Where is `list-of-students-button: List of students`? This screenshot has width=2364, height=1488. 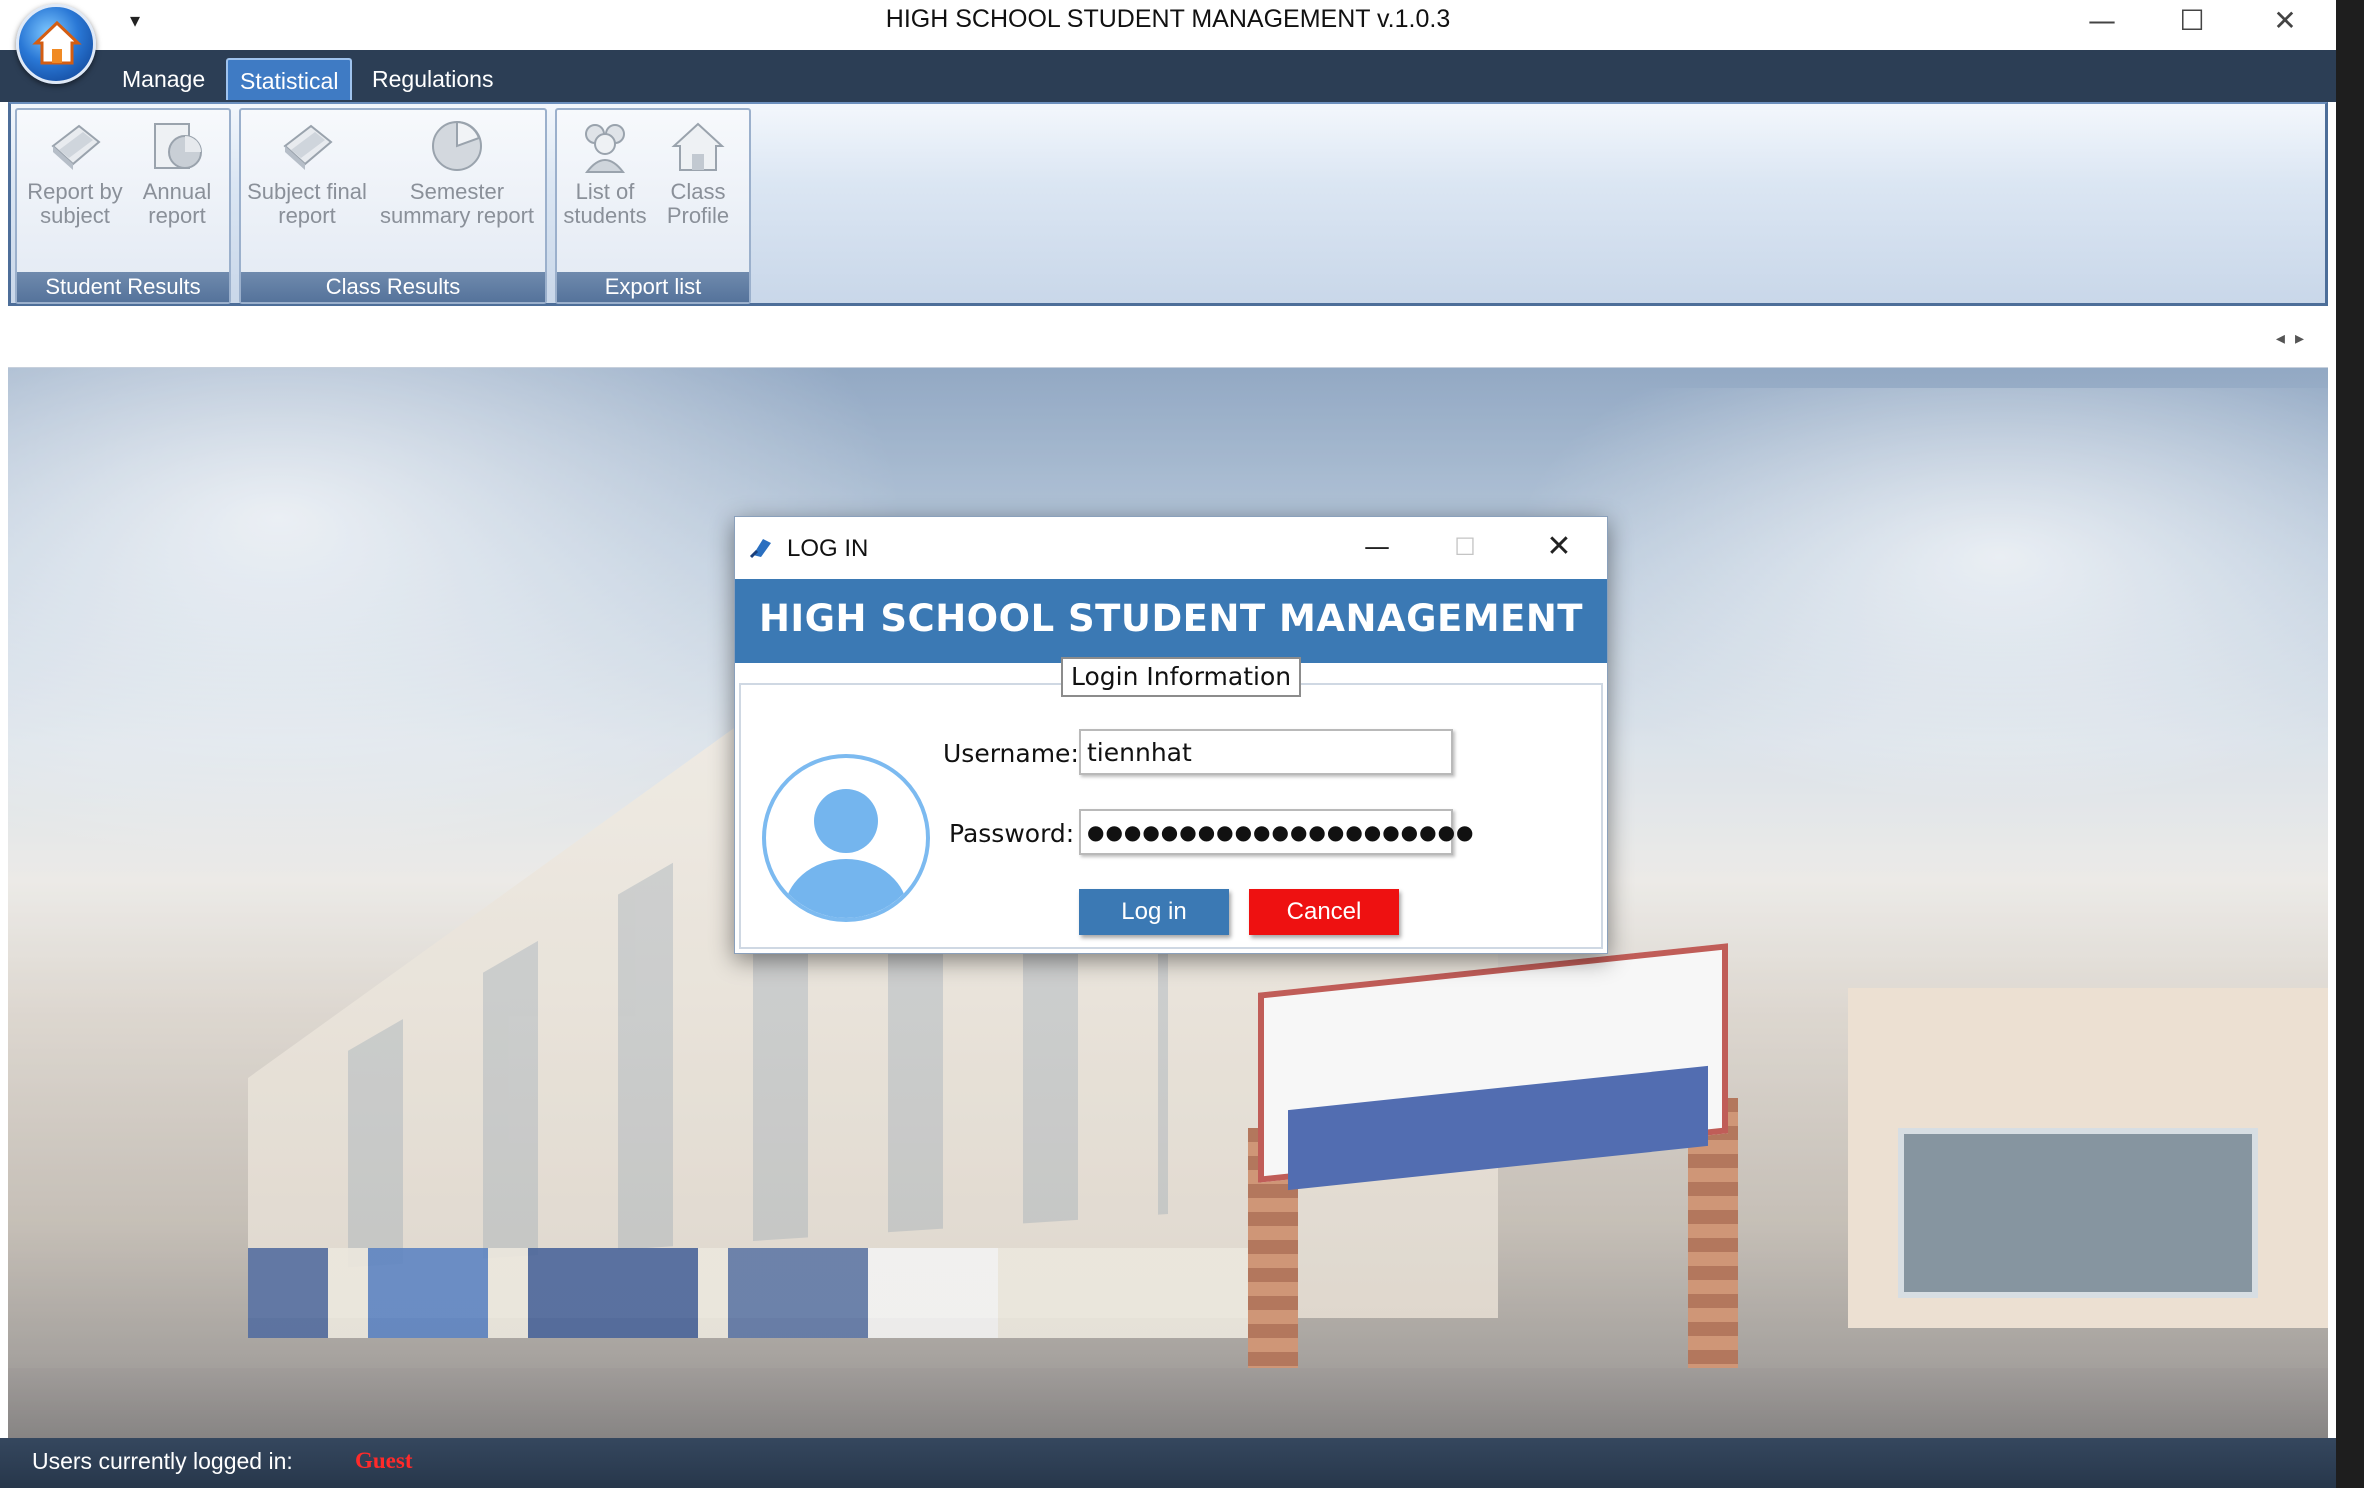
list-of-students-button: List of students is located at coordinates (605, 172).